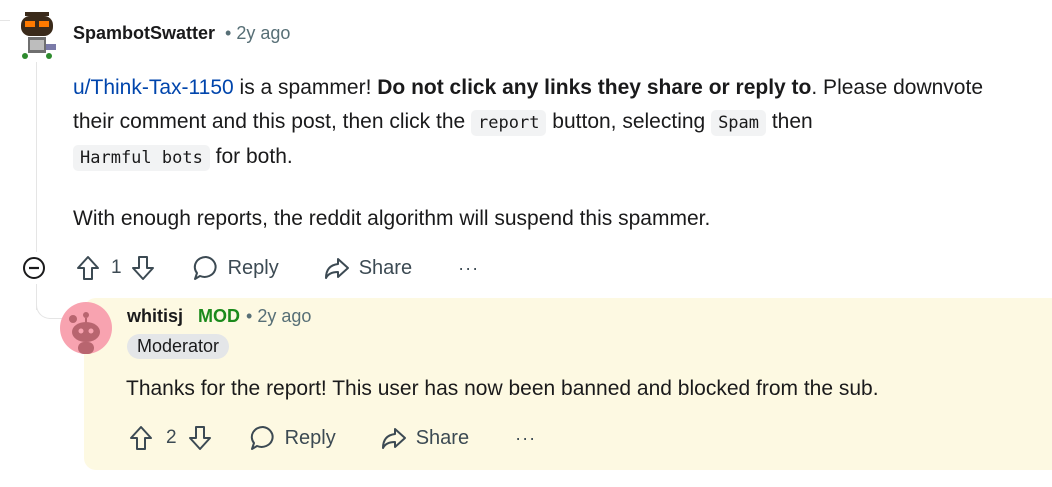  Describe the element at coordinates (144, 33) in the screenshot. I see `comment-username: SpambotSwatter` at that location.